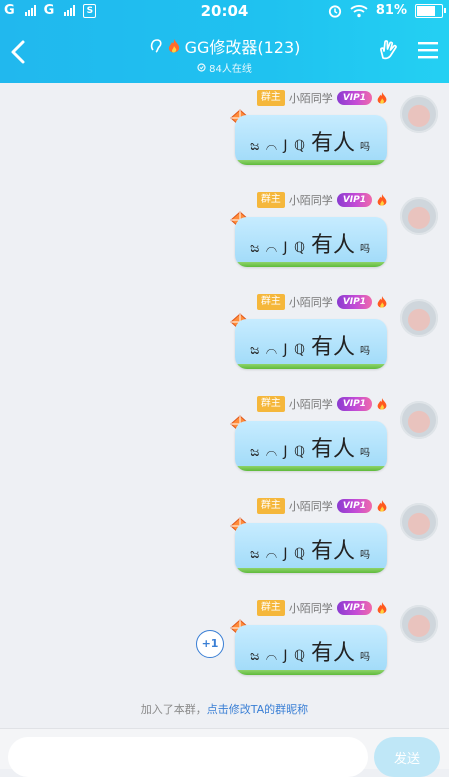  Describe the element at coordinates (224, 12) in the screenshot. I see `status-bar: G G S 20:04 81%` at that location.